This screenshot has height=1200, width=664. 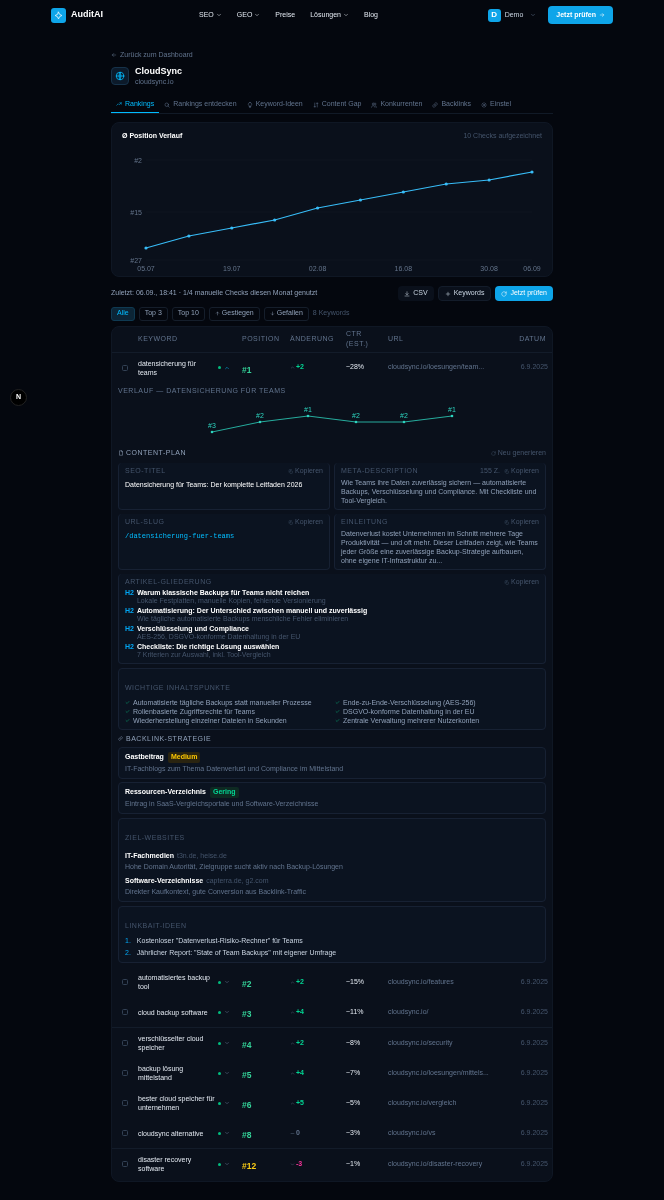 I want to click on arrow-right-icon, so click(x=602, y=15).